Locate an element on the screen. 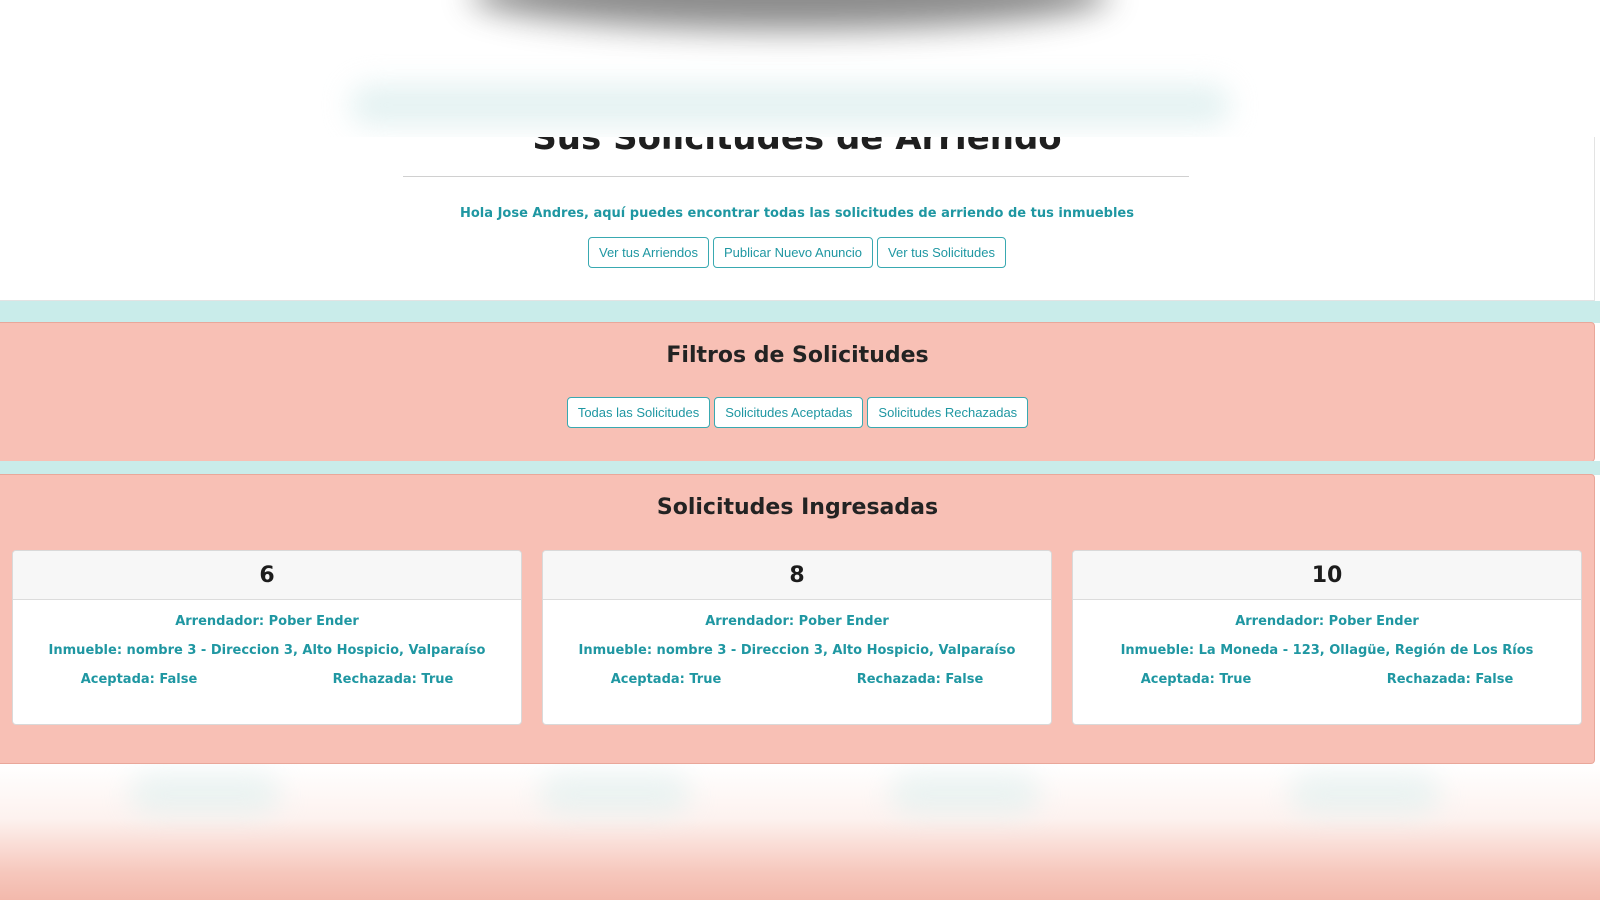 The width and height of the screenshot is (1600, 900). ver-arriendos-button: Ver tus Arriendos is located at coordinates (648, 252).